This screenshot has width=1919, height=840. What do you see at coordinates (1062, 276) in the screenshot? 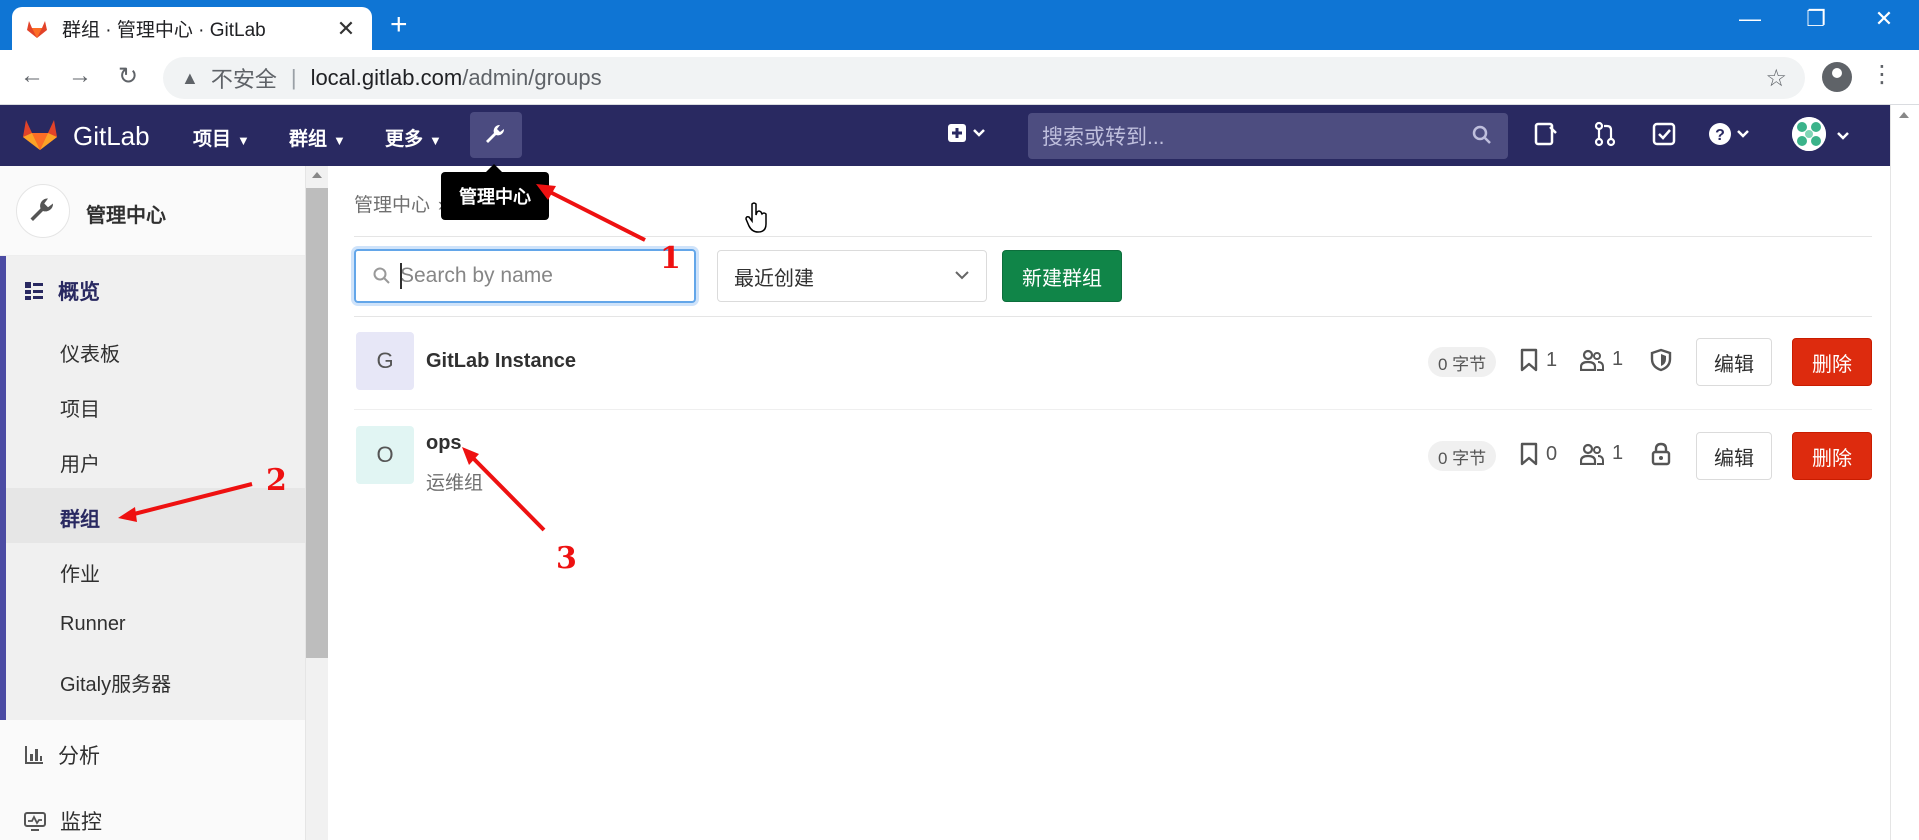
I see `new-group-button: 新建群组` at bounding box center [1062, 276].